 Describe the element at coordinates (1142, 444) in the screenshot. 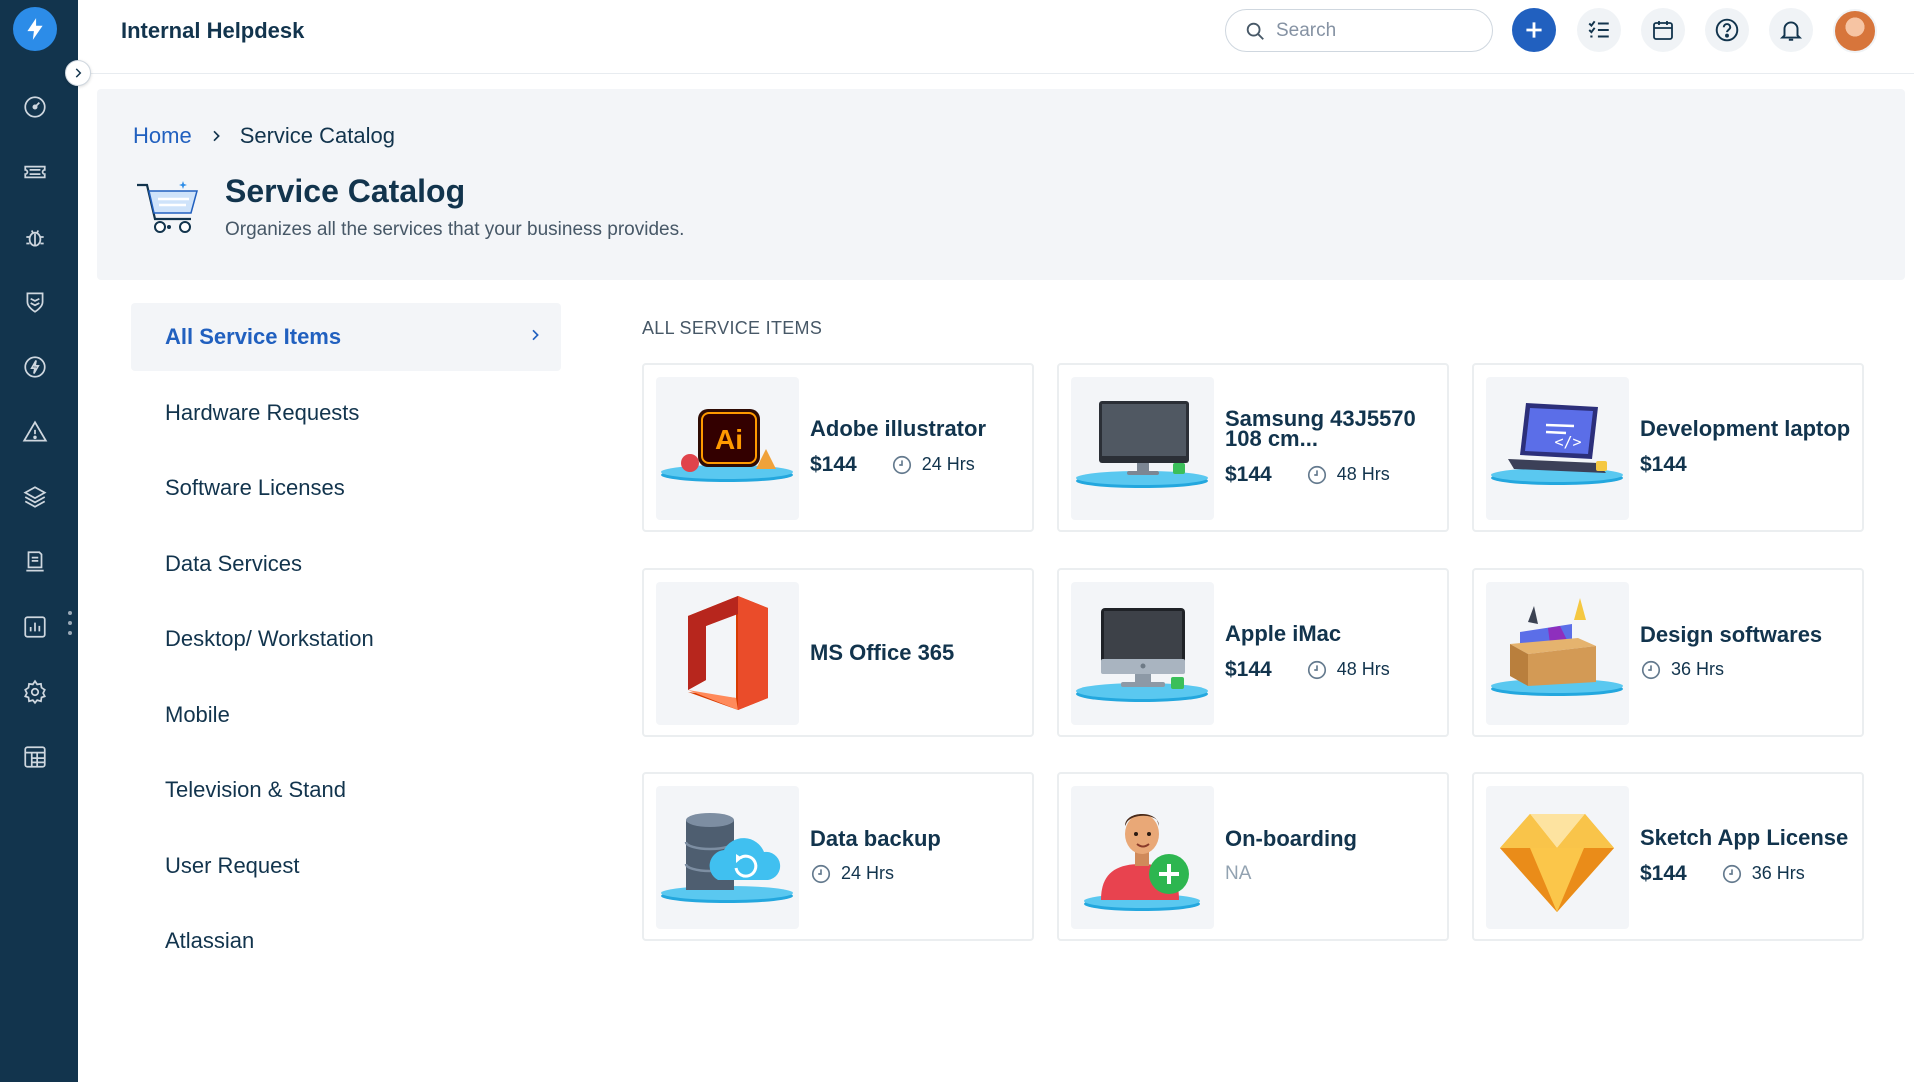

I see `monitor-icon` at that location.